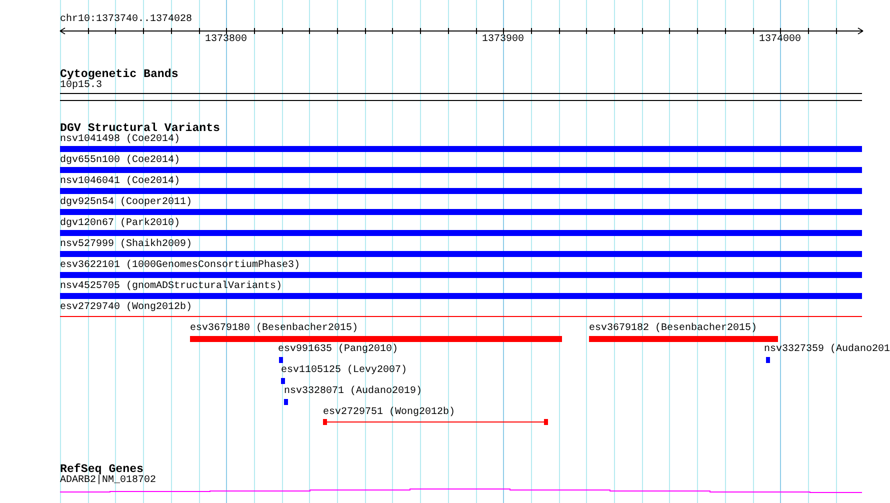 This screenshot has width=890, height=503. What do you see at coordinates (120, 140) in the screenshot?
I see `variant-label: nsv1041498 (Coe2014)` at bounding box center [120, 140].